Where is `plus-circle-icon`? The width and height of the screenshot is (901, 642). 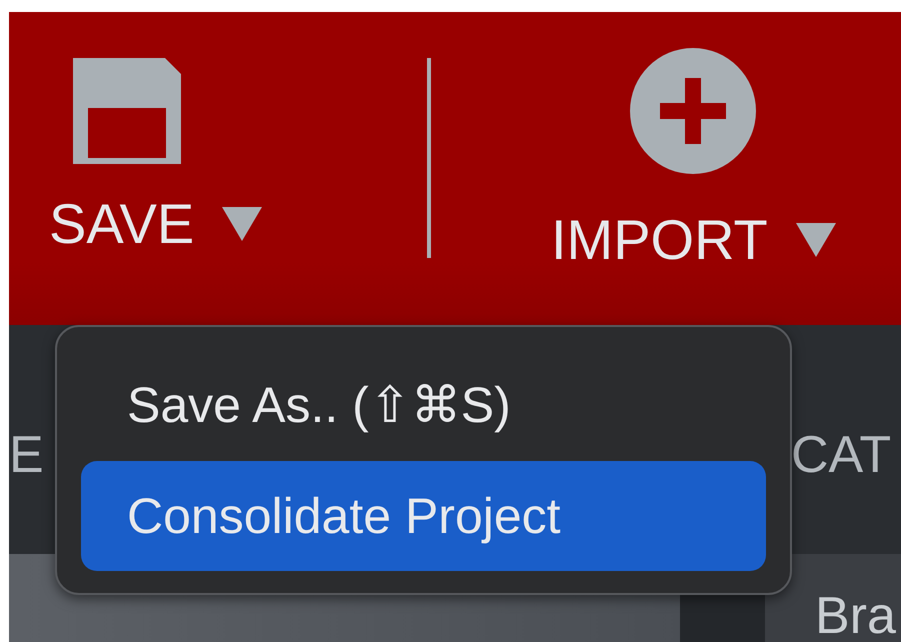 plus-circle-icon is located at coordinates (693, 111).